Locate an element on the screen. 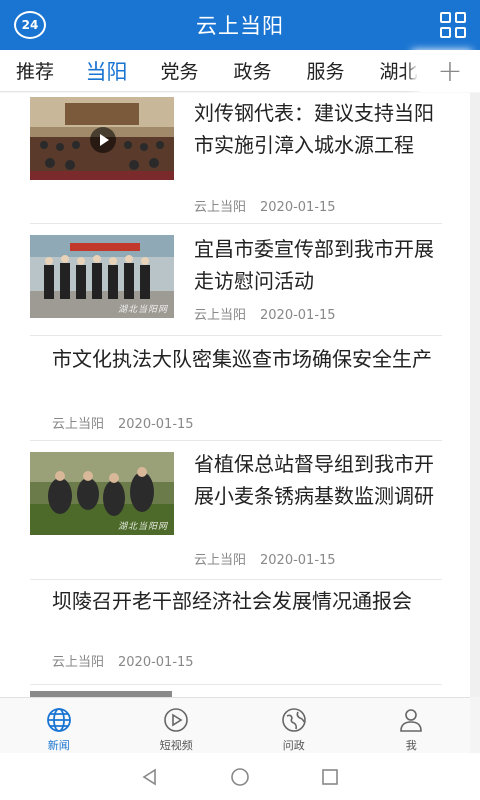 The image size is (480, 800). tab-government: 政务 is located at coordinates (252, 70).